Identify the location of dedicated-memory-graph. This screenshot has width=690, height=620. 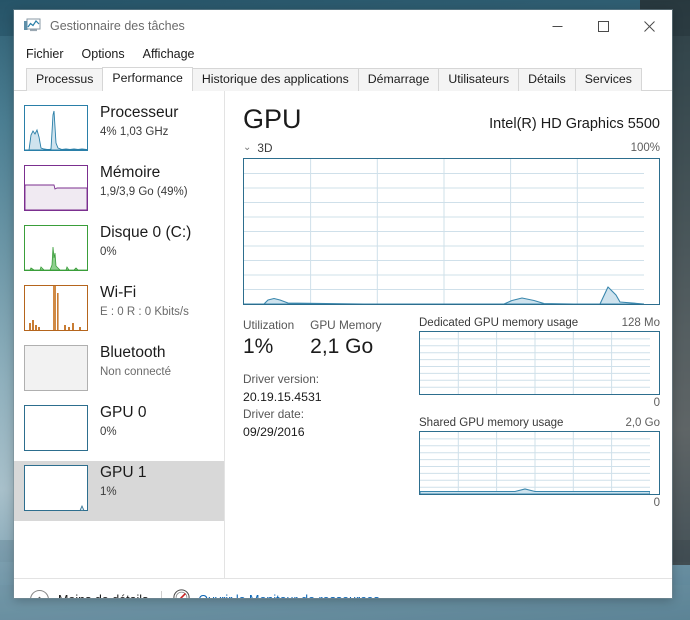
(539, 363).